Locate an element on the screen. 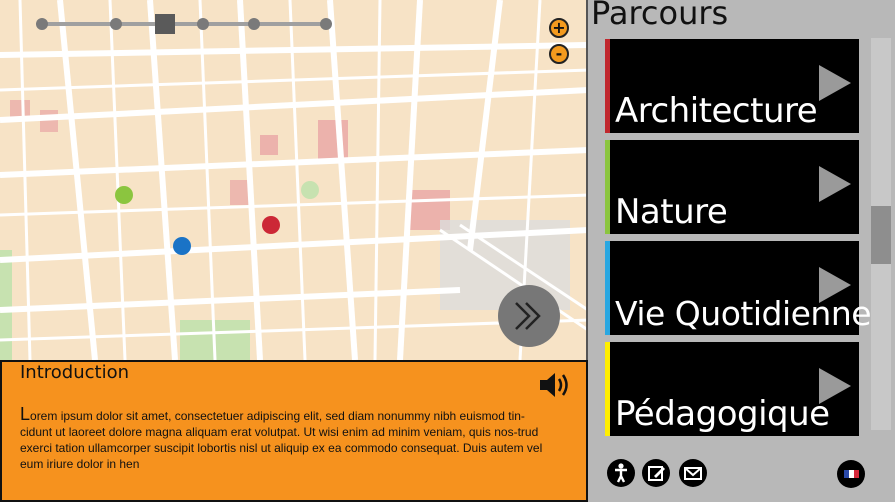  double-chevron-right-icon is located at coordinates (528, 316).